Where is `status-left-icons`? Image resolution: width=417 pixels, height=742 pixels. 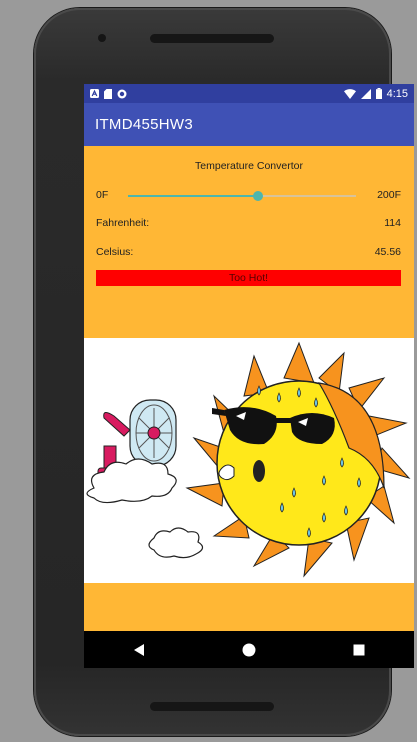 status-left-icons is located at coordinates (108, 93).